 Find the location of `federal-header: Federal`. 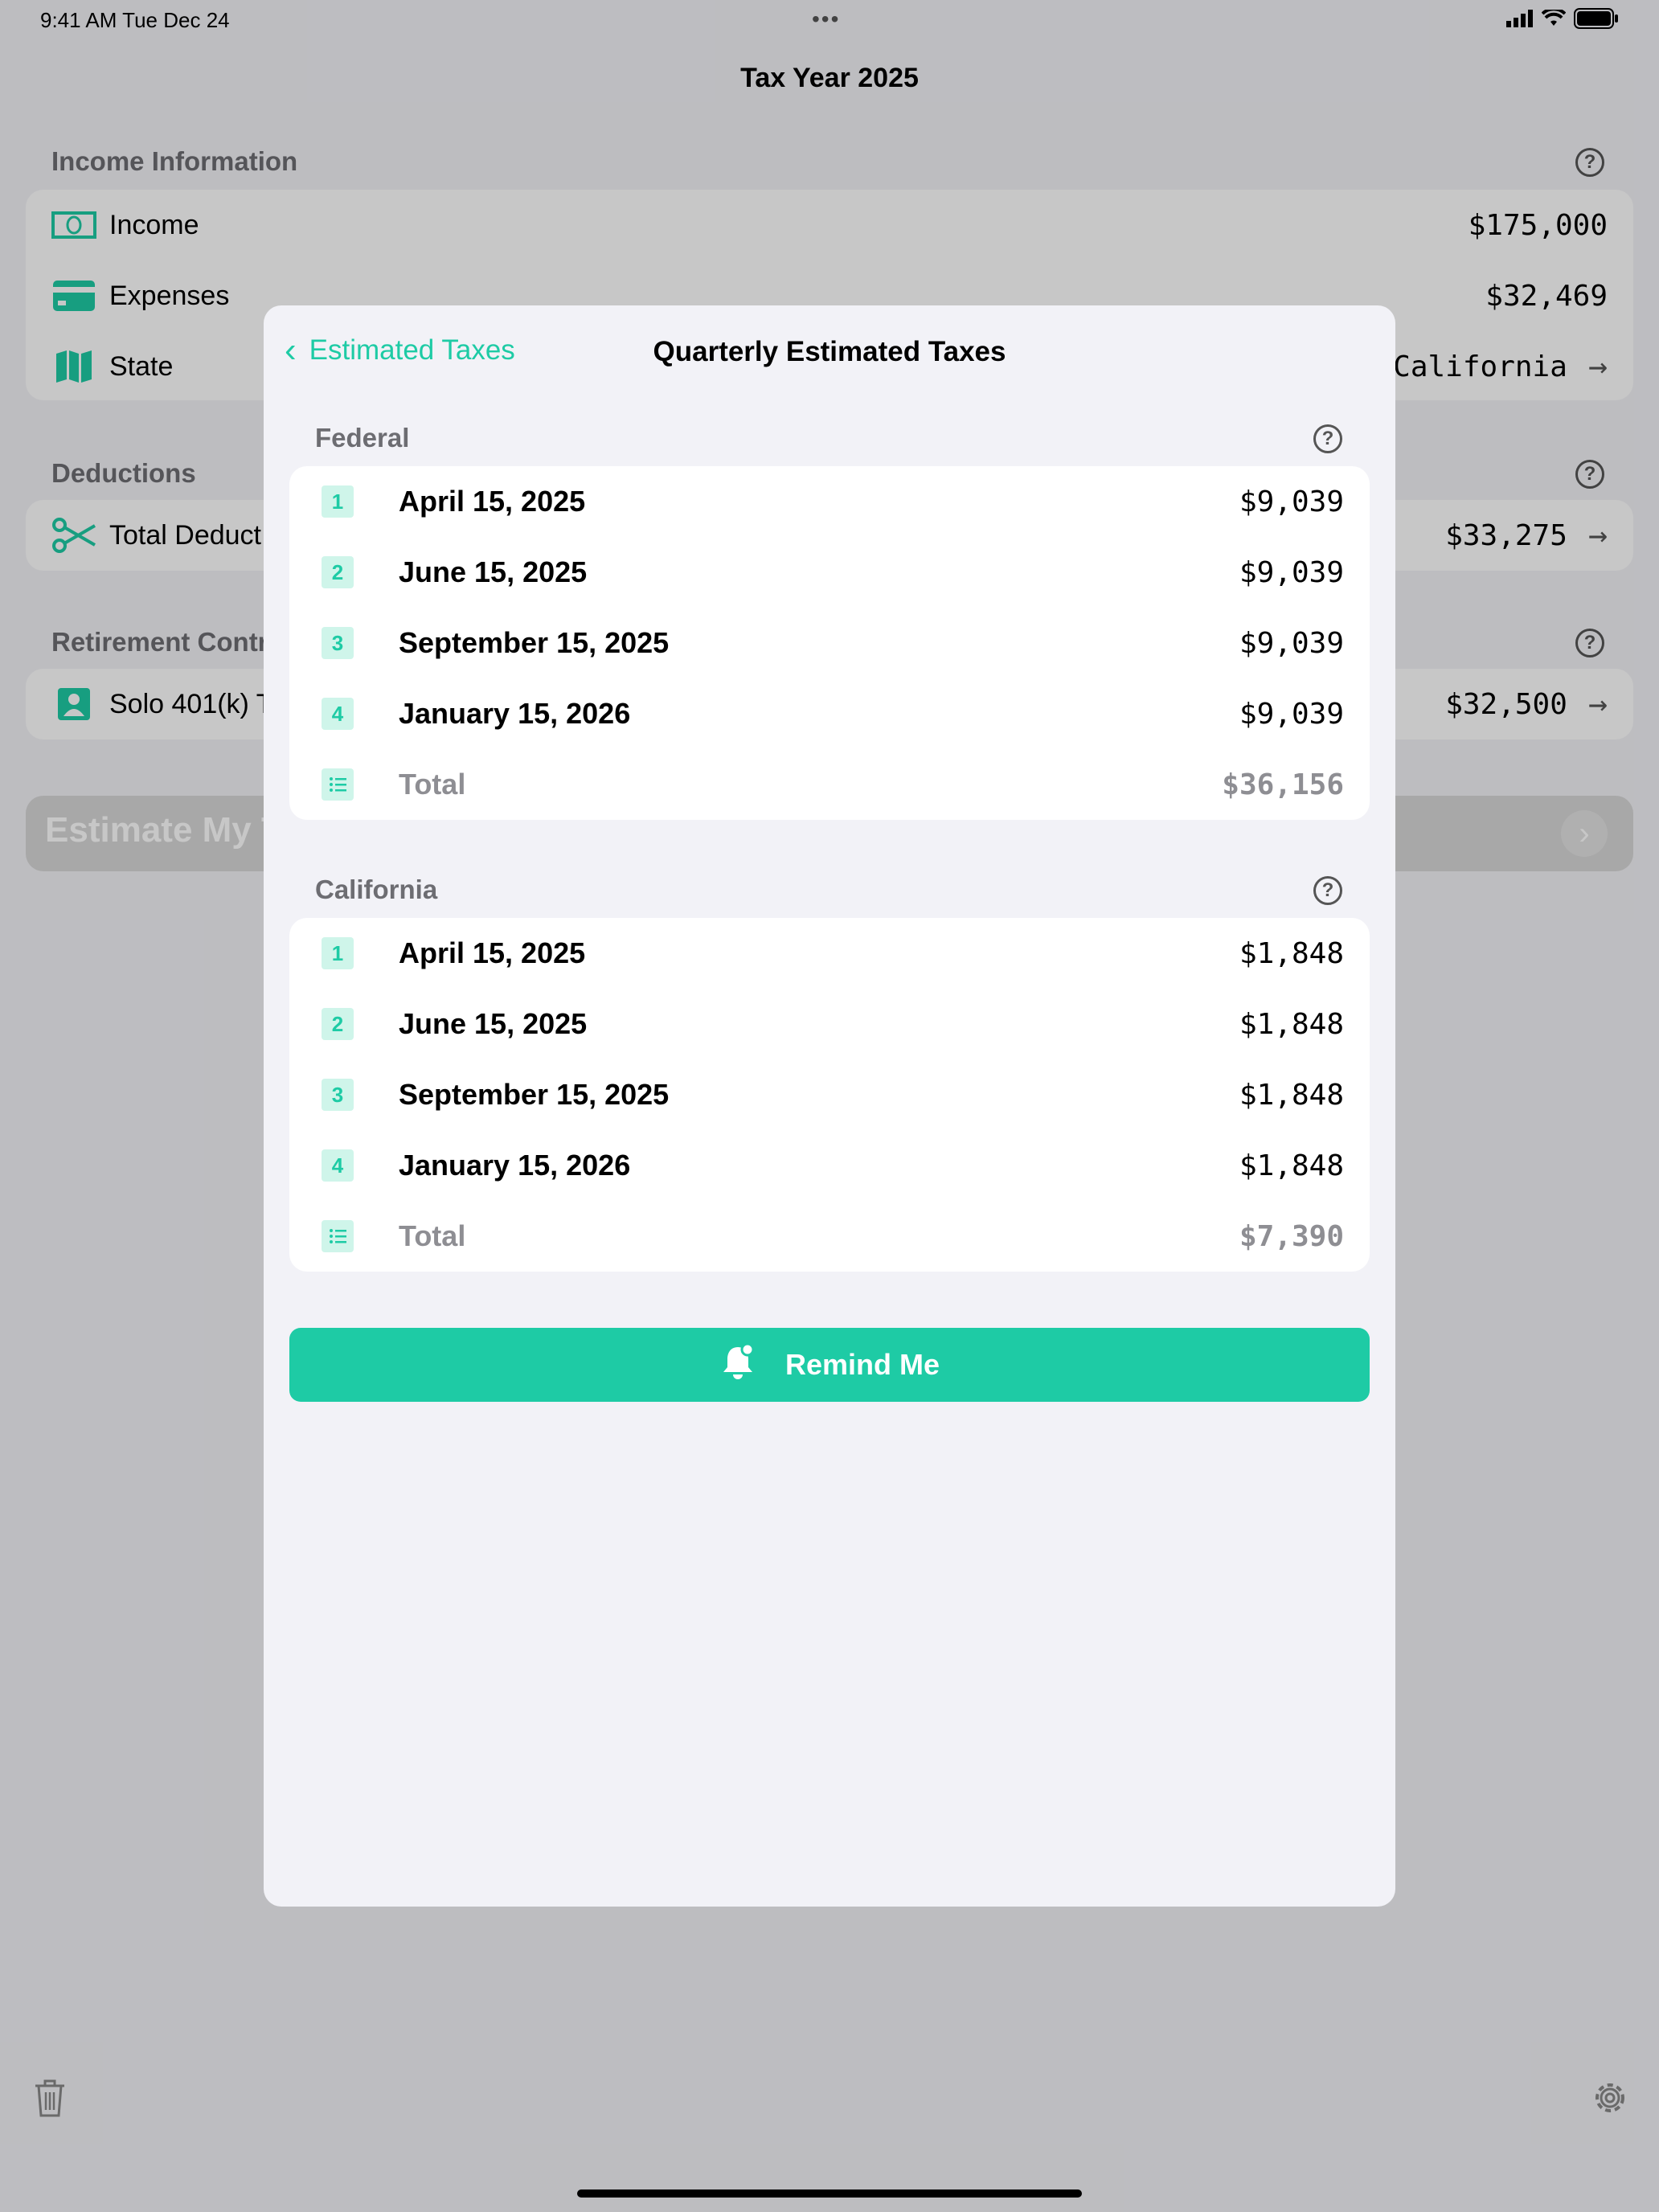

federal-header: Federal is located at coordinates (362, 438).